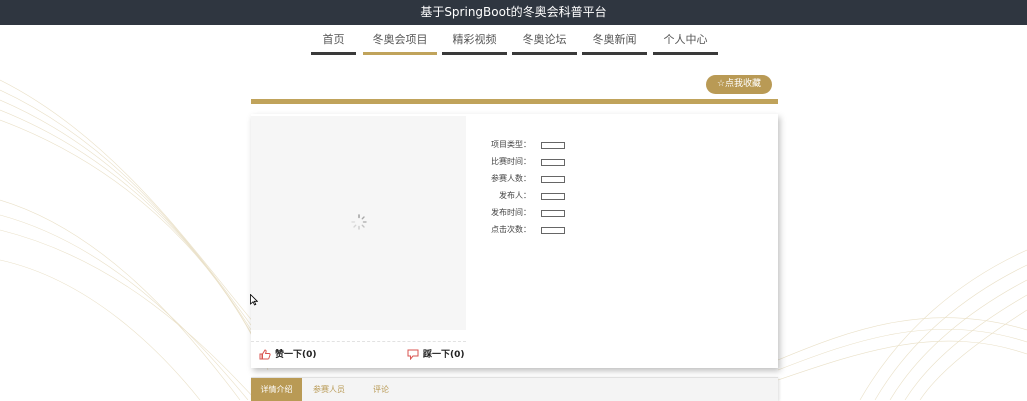 The height and width of the screenshot is (401, 1027). Describe the element at coordinates (739, 84) in the screenshot. I see `favorite-button: ☆点我收藏` at that location.